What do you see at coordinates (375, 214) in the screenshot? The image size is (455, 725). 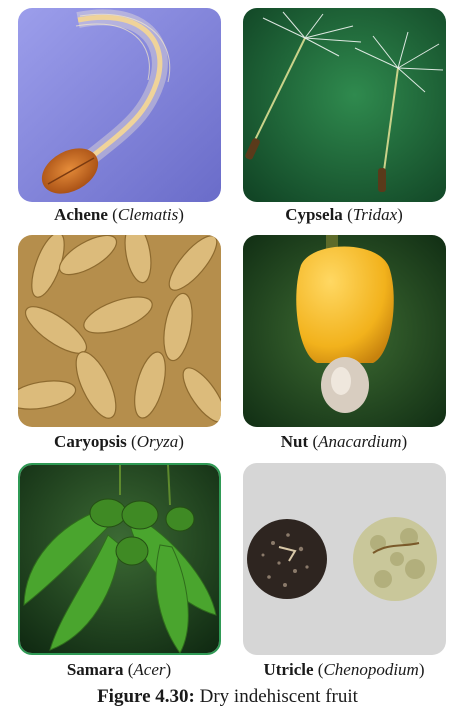 I see `fruit-genus: Tridax` at bounding box center [375, 214].